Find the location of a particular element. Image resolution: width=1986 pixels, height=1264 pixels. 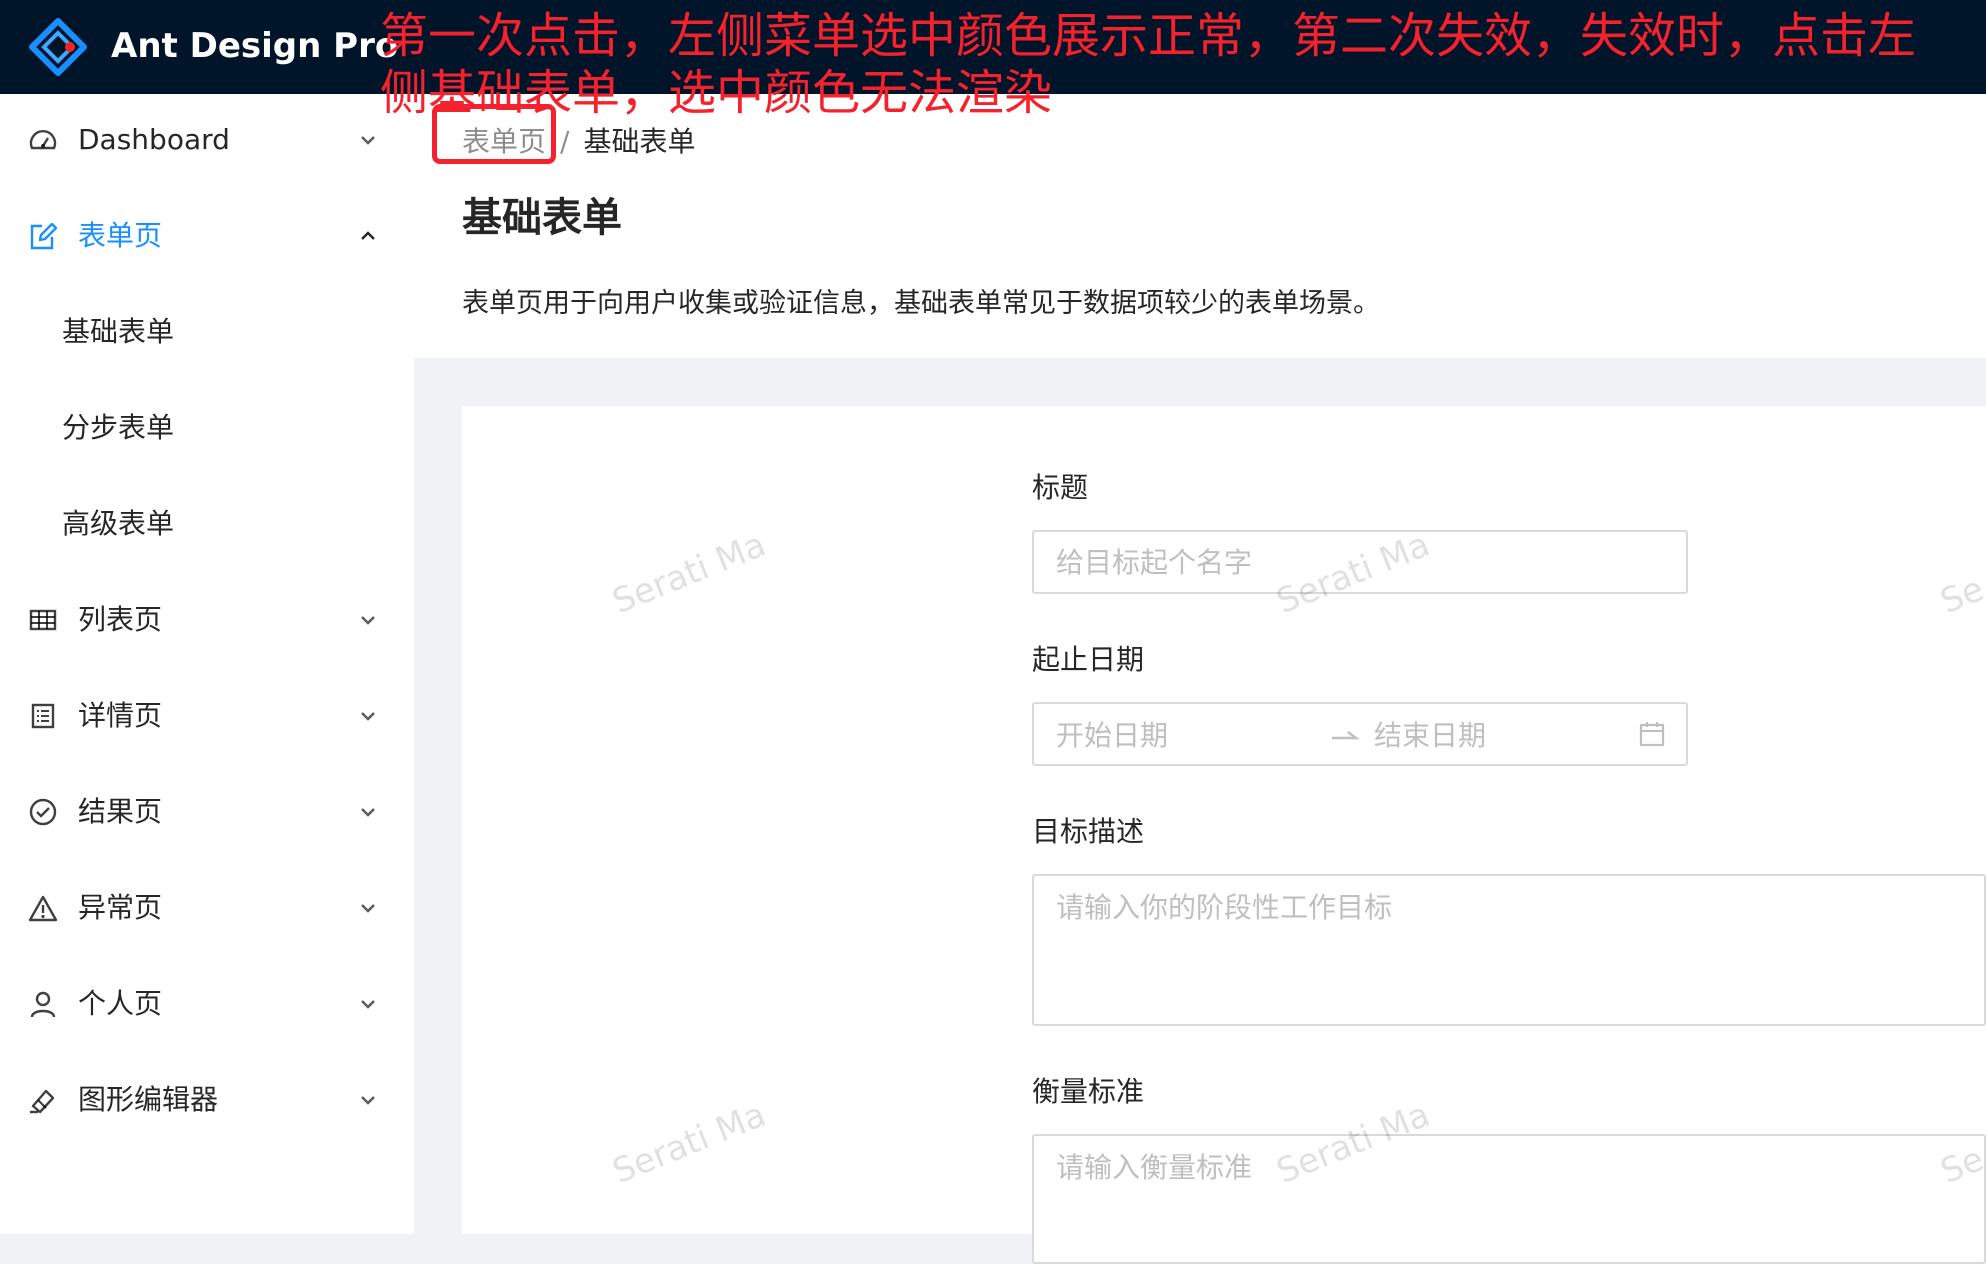

swap-right-arrow-icon is located at coordinates (1346, 735).